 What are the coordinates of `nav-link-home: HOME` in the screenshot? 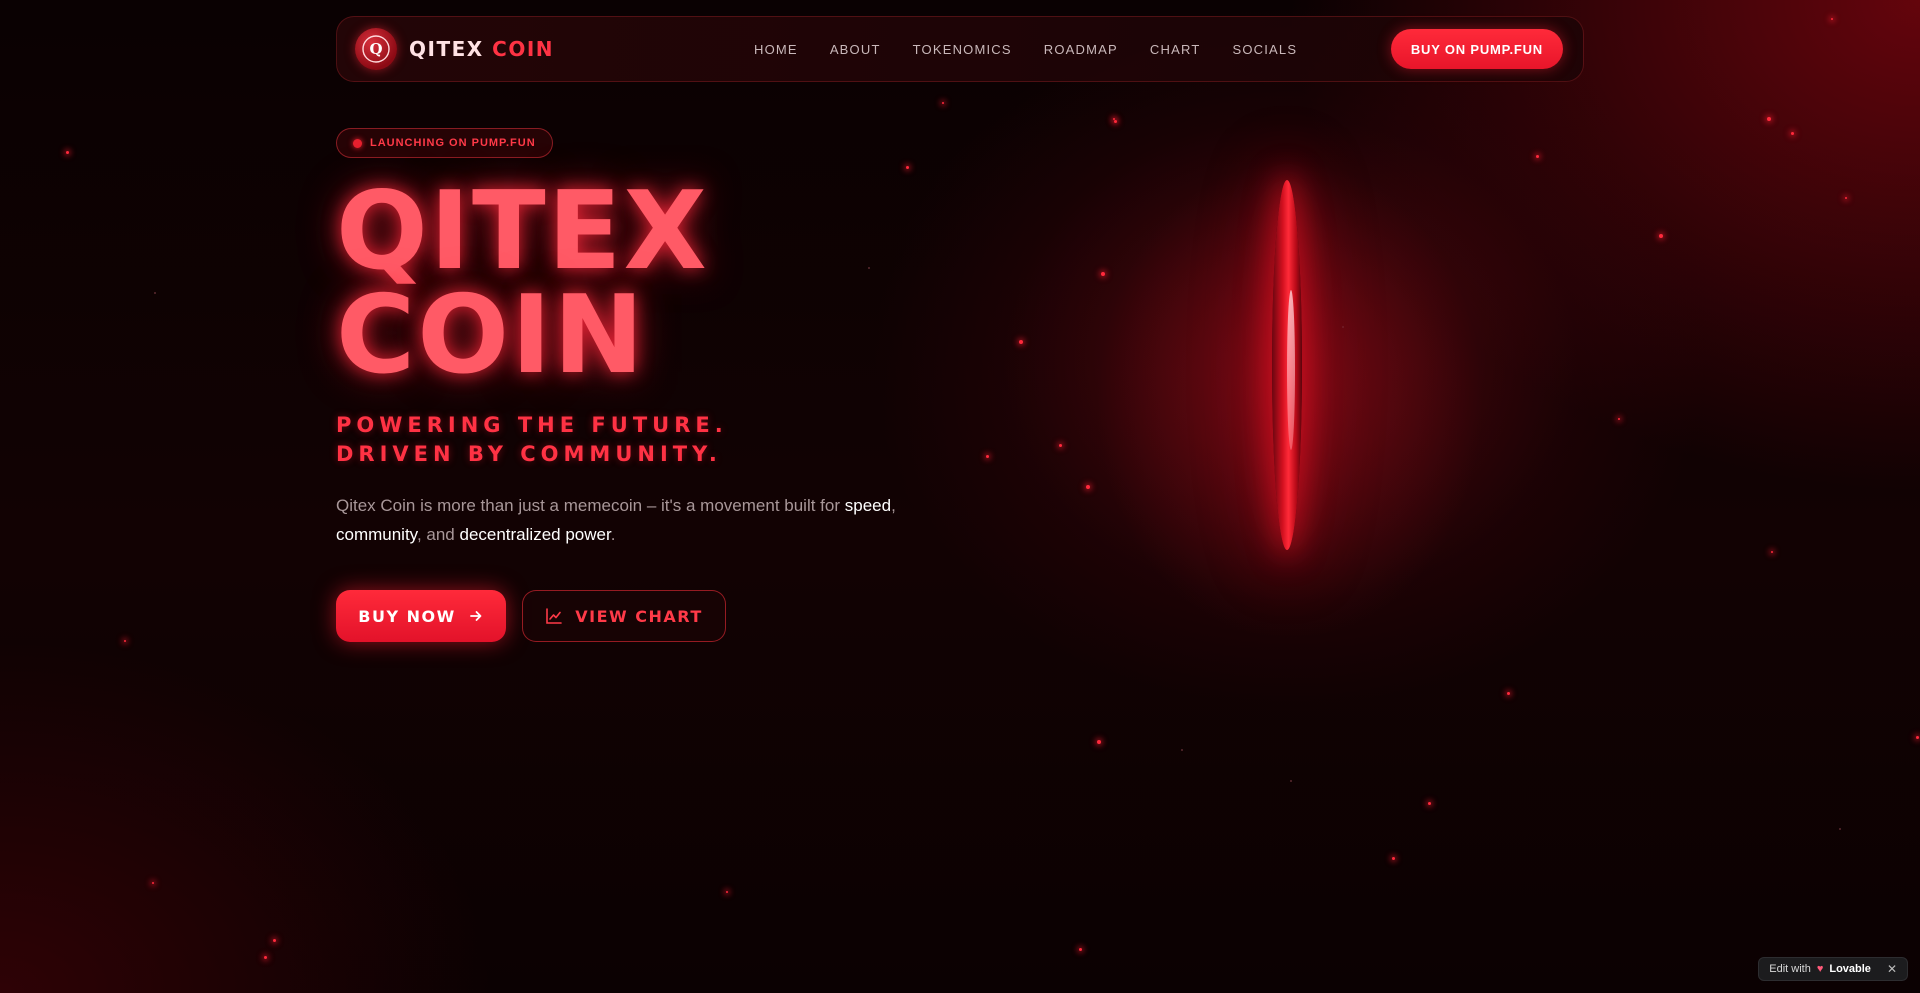 It's located at (776, 49).